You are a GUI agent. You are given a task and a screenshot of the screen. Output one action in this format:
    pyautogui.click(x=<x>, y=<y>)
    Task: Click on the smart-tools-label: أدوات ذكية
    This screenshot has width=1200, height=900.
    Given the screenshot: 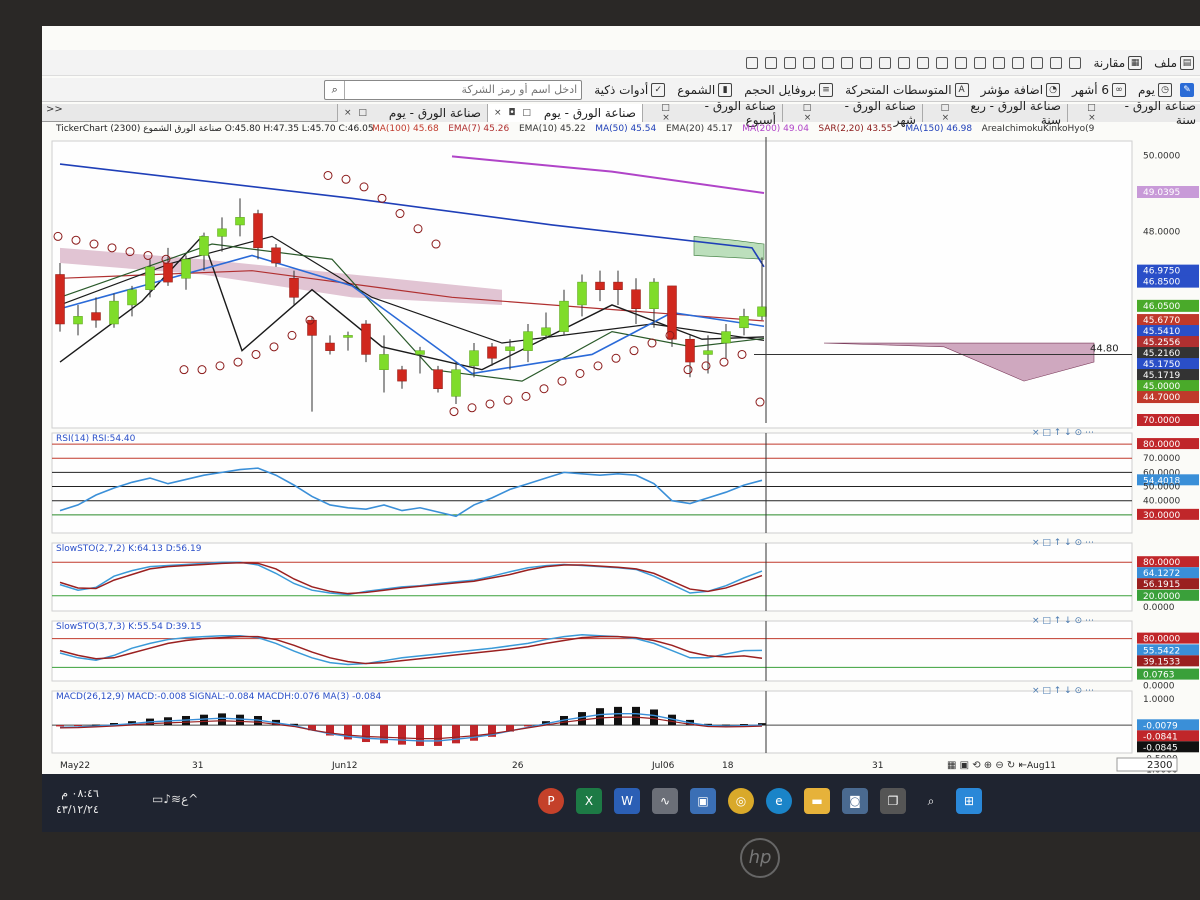 What is the action you would take?
    pyautogui.click(x=621, y=89)
    